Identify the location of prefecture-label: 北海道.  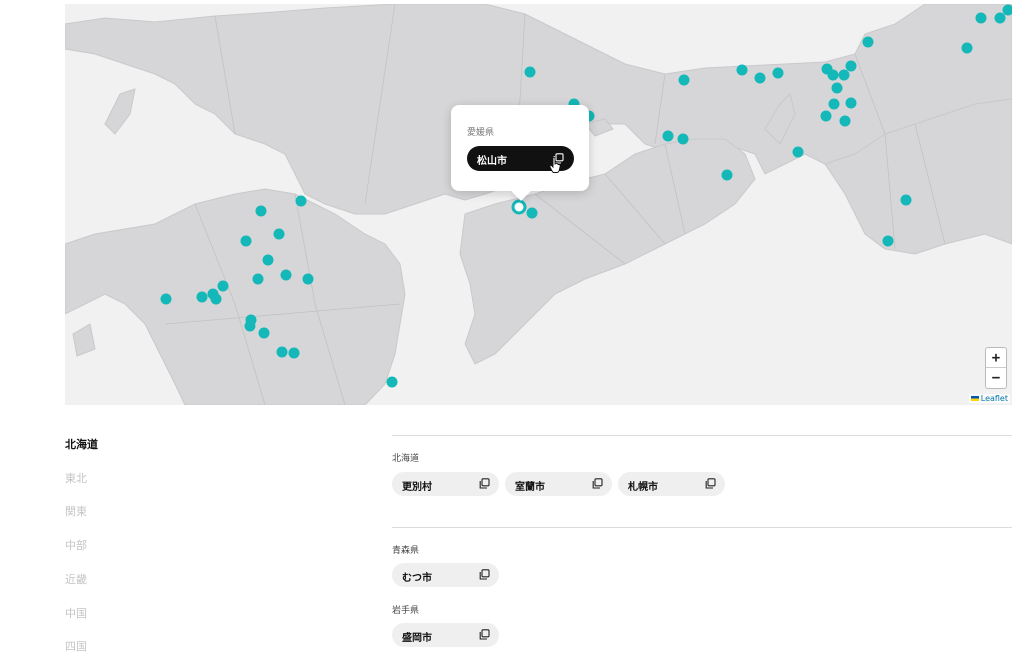
(406, 459).